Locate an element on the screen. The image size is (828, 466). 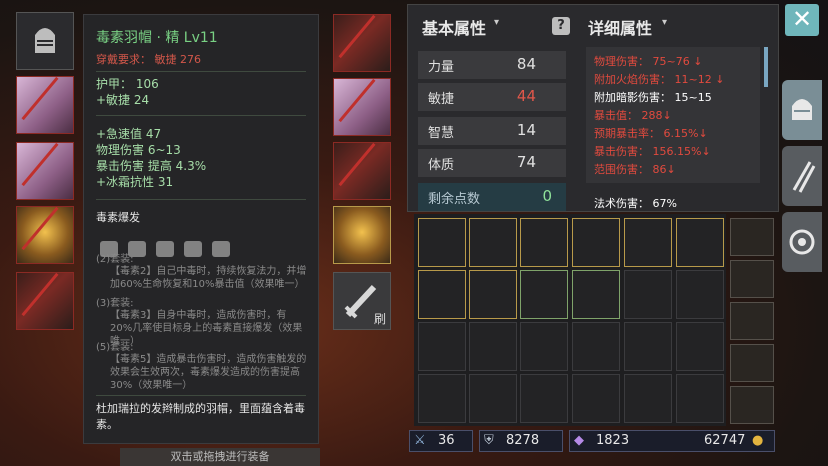
close-button: ✕ is located at coordinates (802, 20).